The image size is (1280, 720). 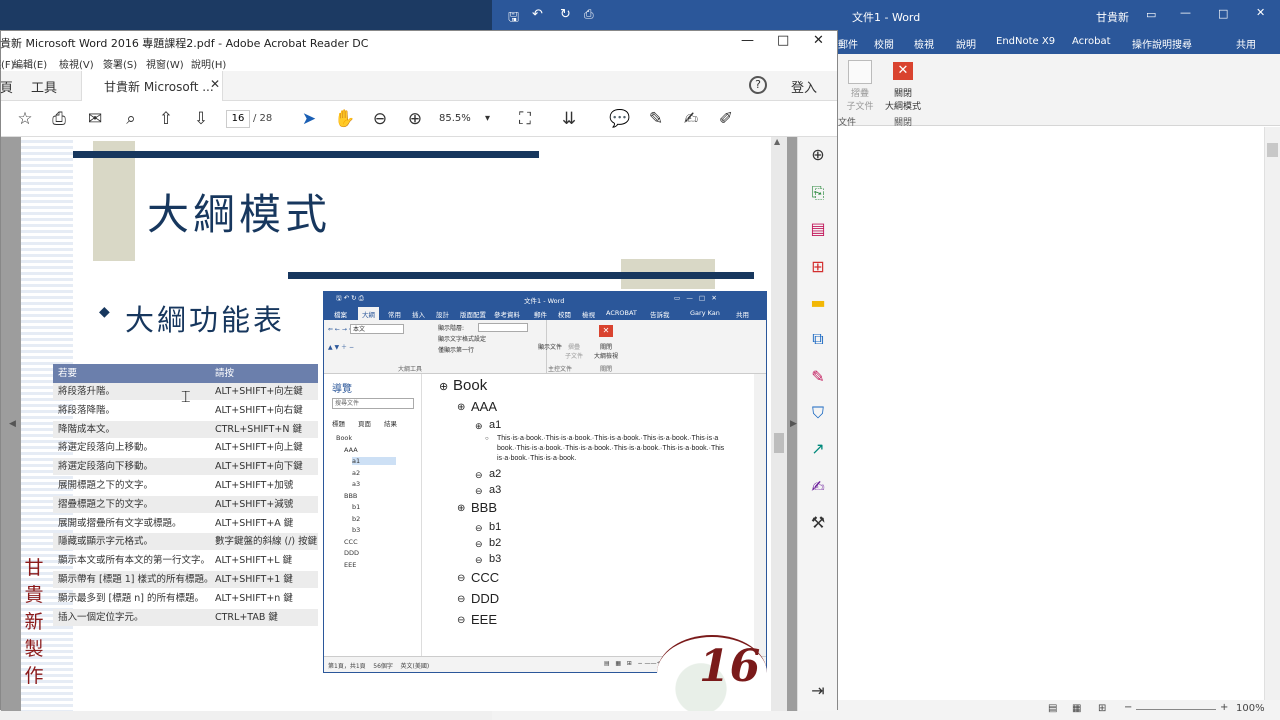 I want to click on tab-acrobat: Acrobat, so click(x=1091, y=41).